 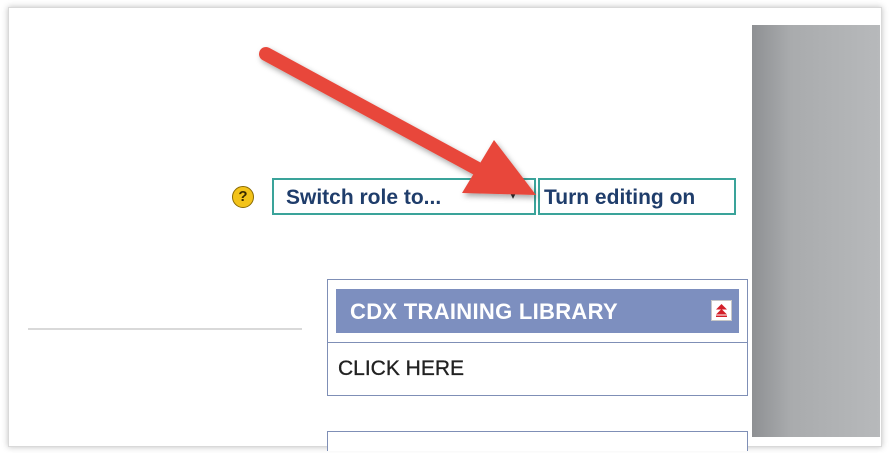 What do you see at coordinates (537, 337) in the screenshot?
I see `training-library-block: CDX TRAINING LIBRARY CLICK HERE` at bounding box center [537, 337].